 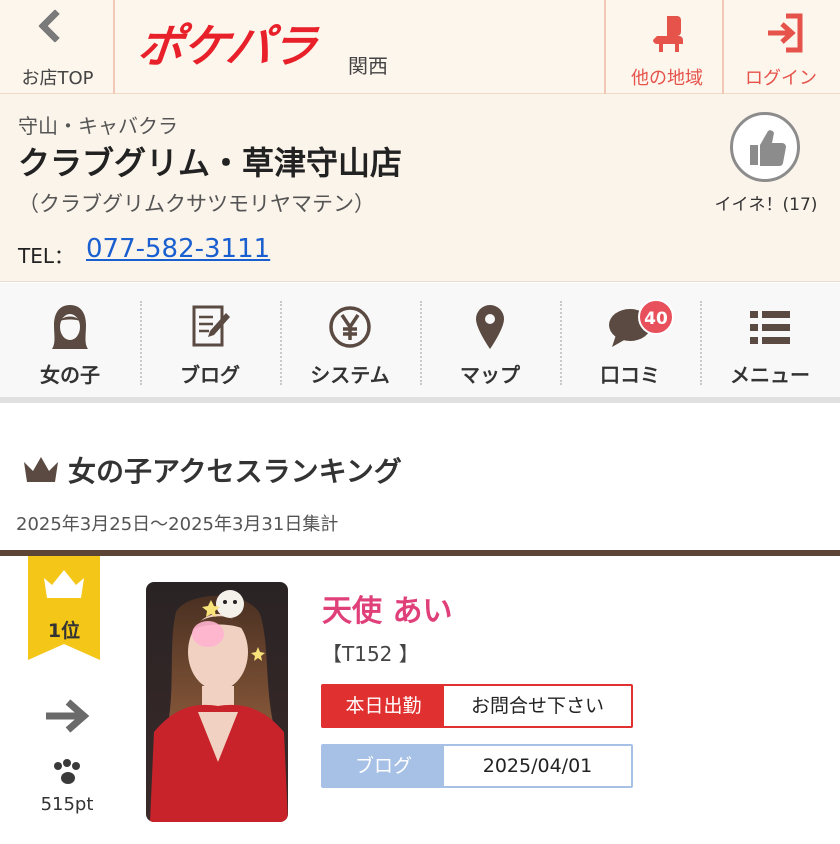 I want to click on nav-item-girls: 女の子, so click(x=70, y=340).